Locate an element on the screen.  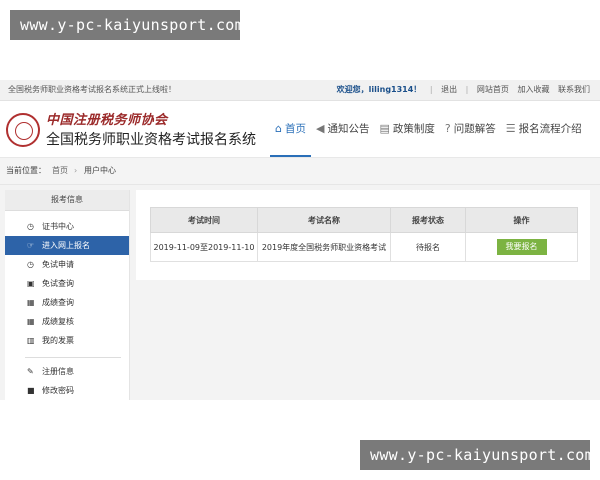
sidebar-item-label: 我的发票 is located at coordinates (58, 340).